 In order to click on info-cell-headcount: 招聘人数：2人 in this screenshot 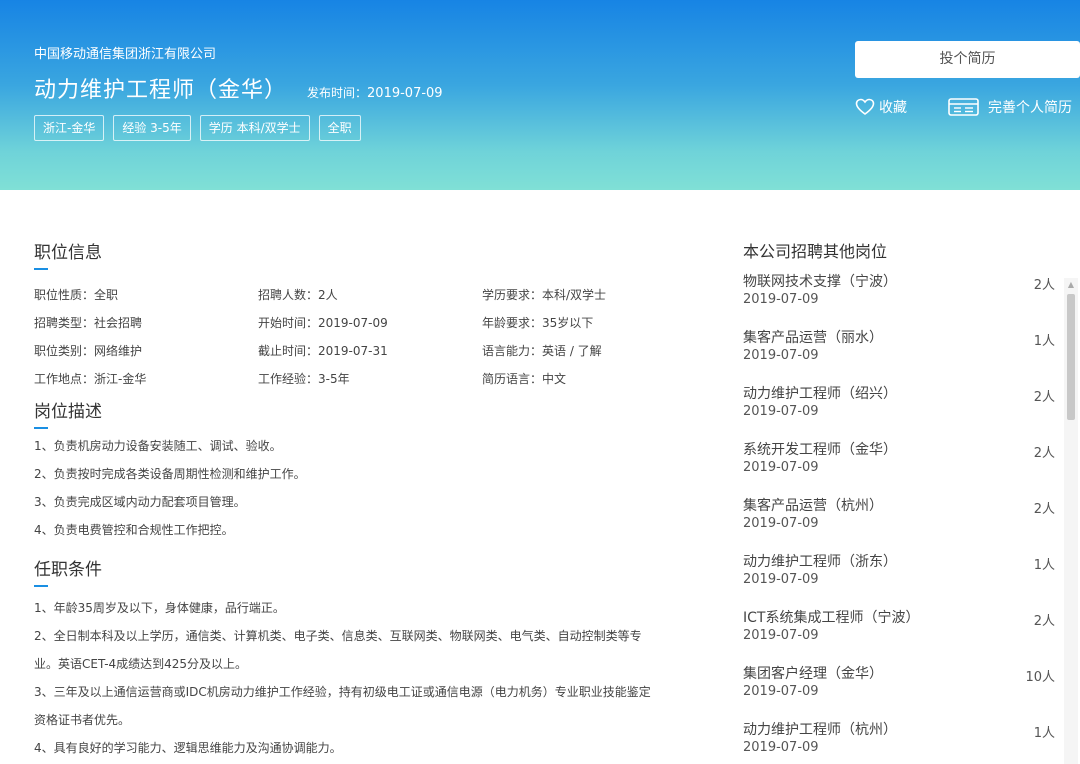, I will do `click(298, 294)`.